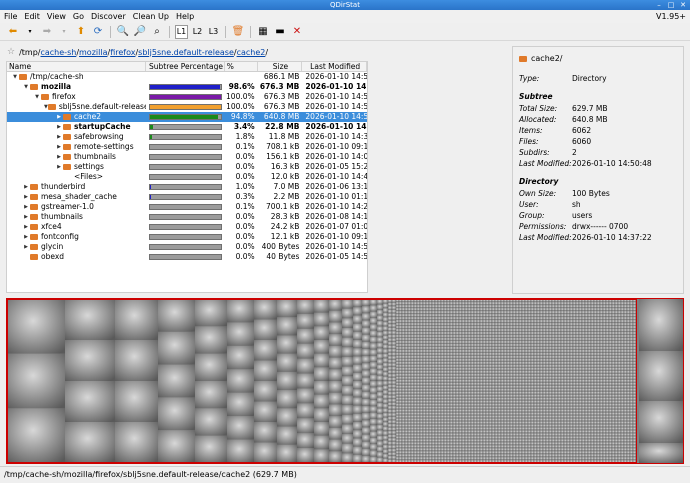  Describe the element at coordinates (297, 32) in the screenshot. I see `delete-icon: ✕` at that location.